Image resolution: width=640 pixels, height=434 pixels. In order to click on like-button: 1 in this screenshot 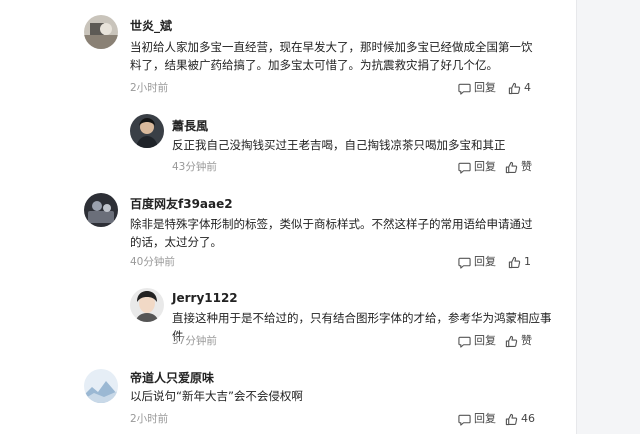, I will do `click(519, 262)`.